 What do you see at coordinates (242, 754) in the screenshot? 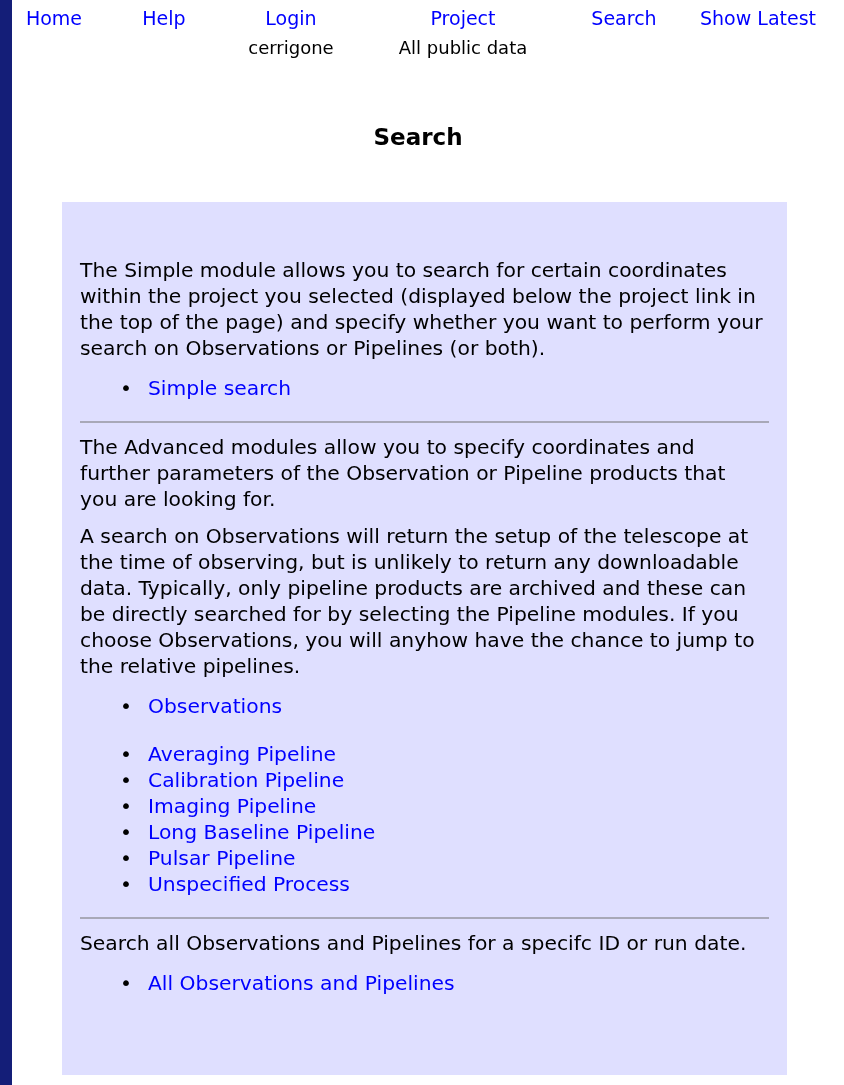
I see `module-link: Averaging Pipeline` at bounding box center [242, 754].